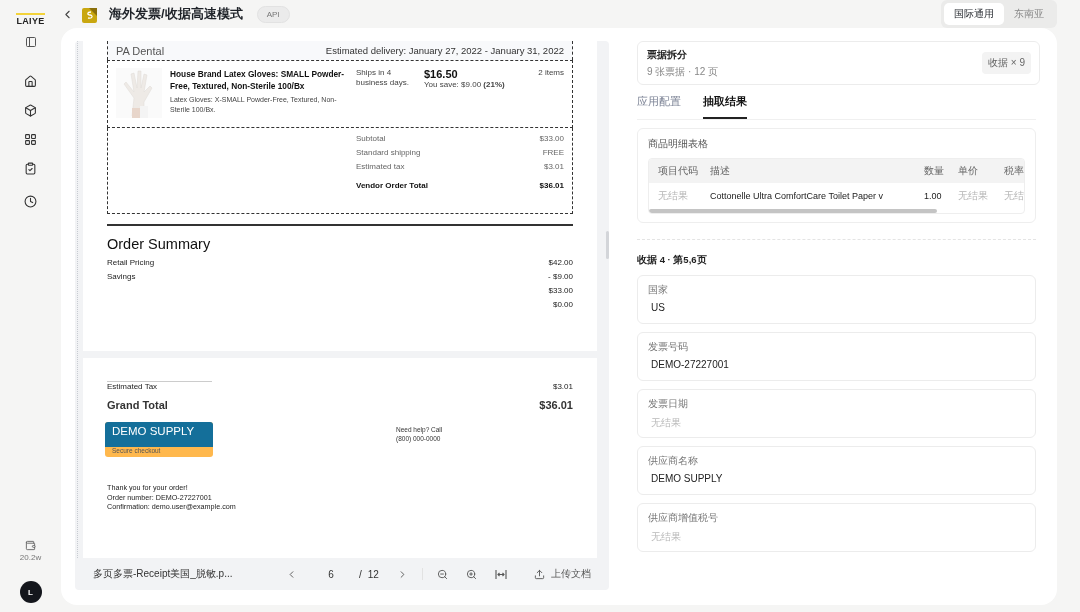 This screenshot has height=612, width=1080. I want to click on column-header: 税率, so click(1013, 171).